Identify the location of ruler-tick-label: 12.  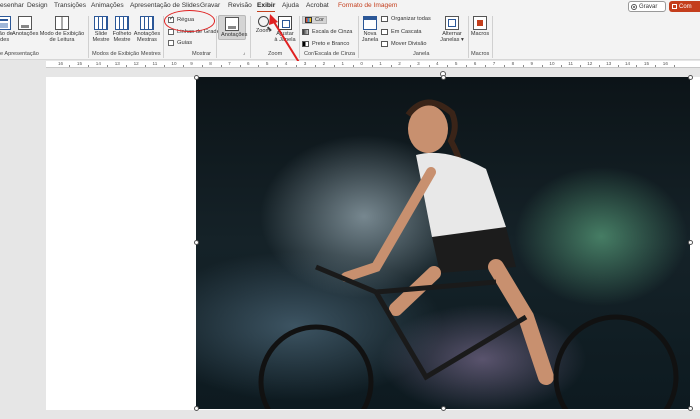
(590, 63).